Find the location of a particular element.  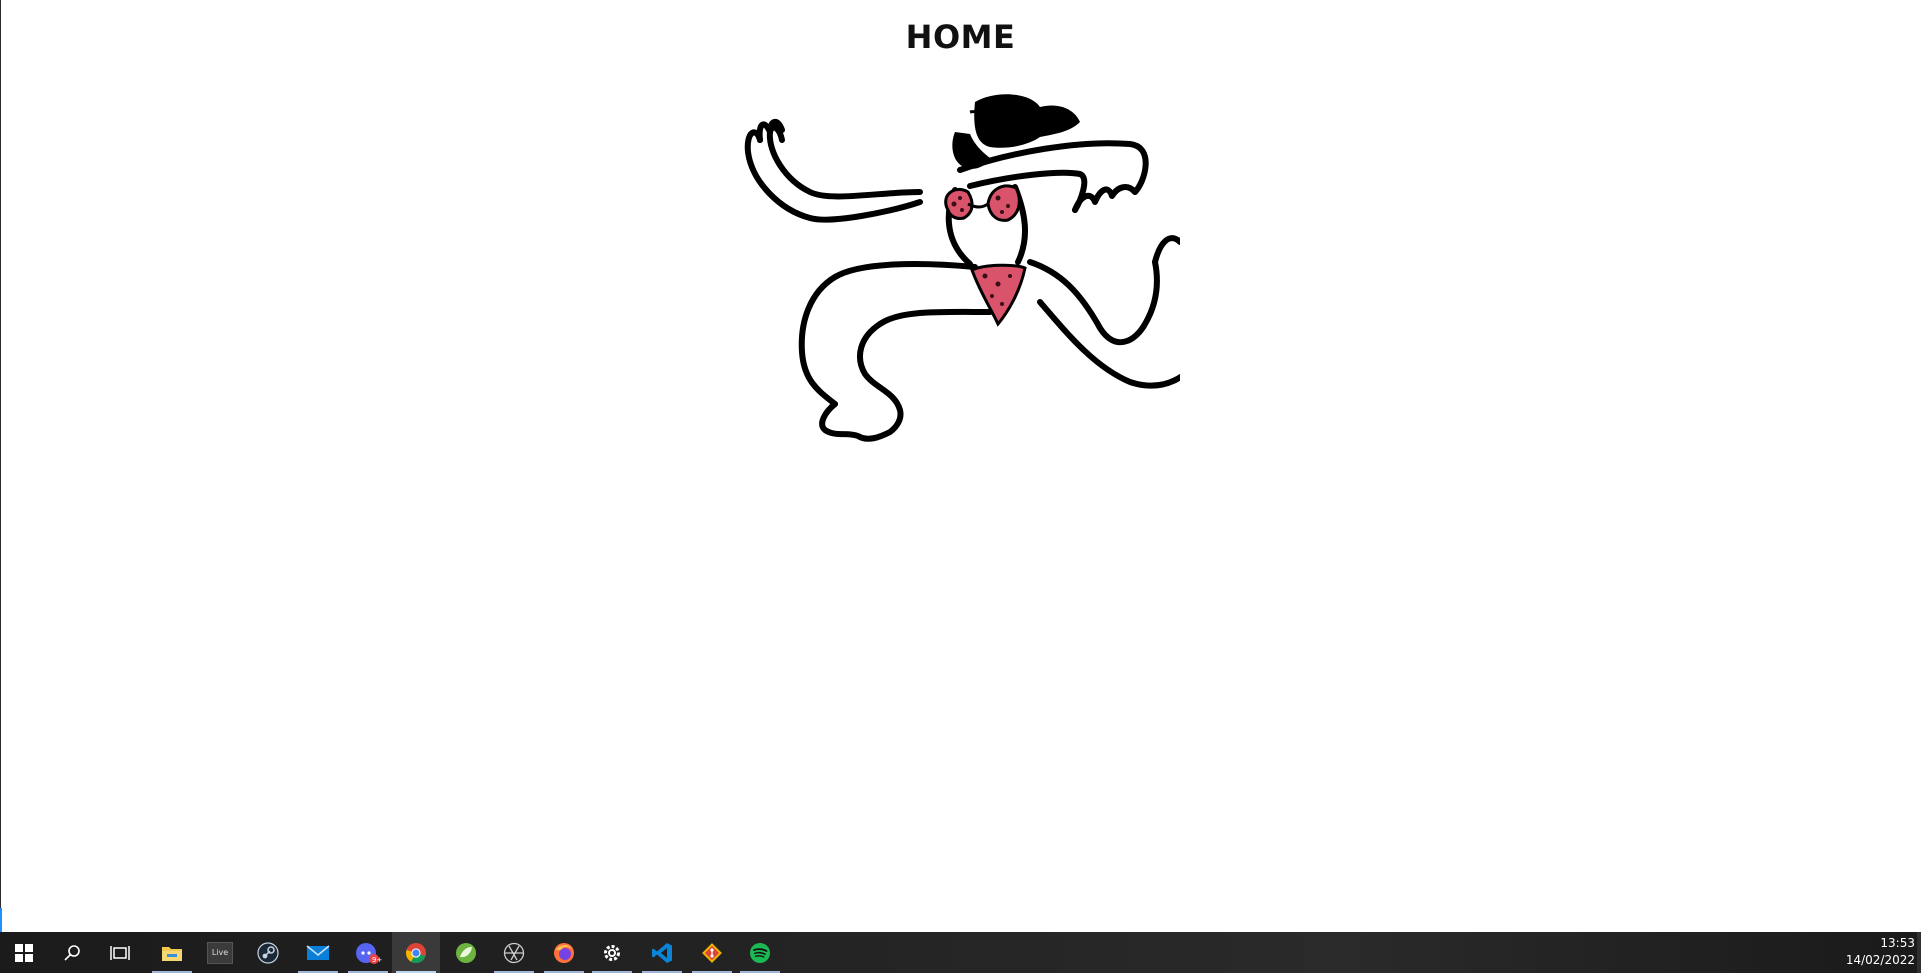

task-view-icon is located at coordinates (120, 952).